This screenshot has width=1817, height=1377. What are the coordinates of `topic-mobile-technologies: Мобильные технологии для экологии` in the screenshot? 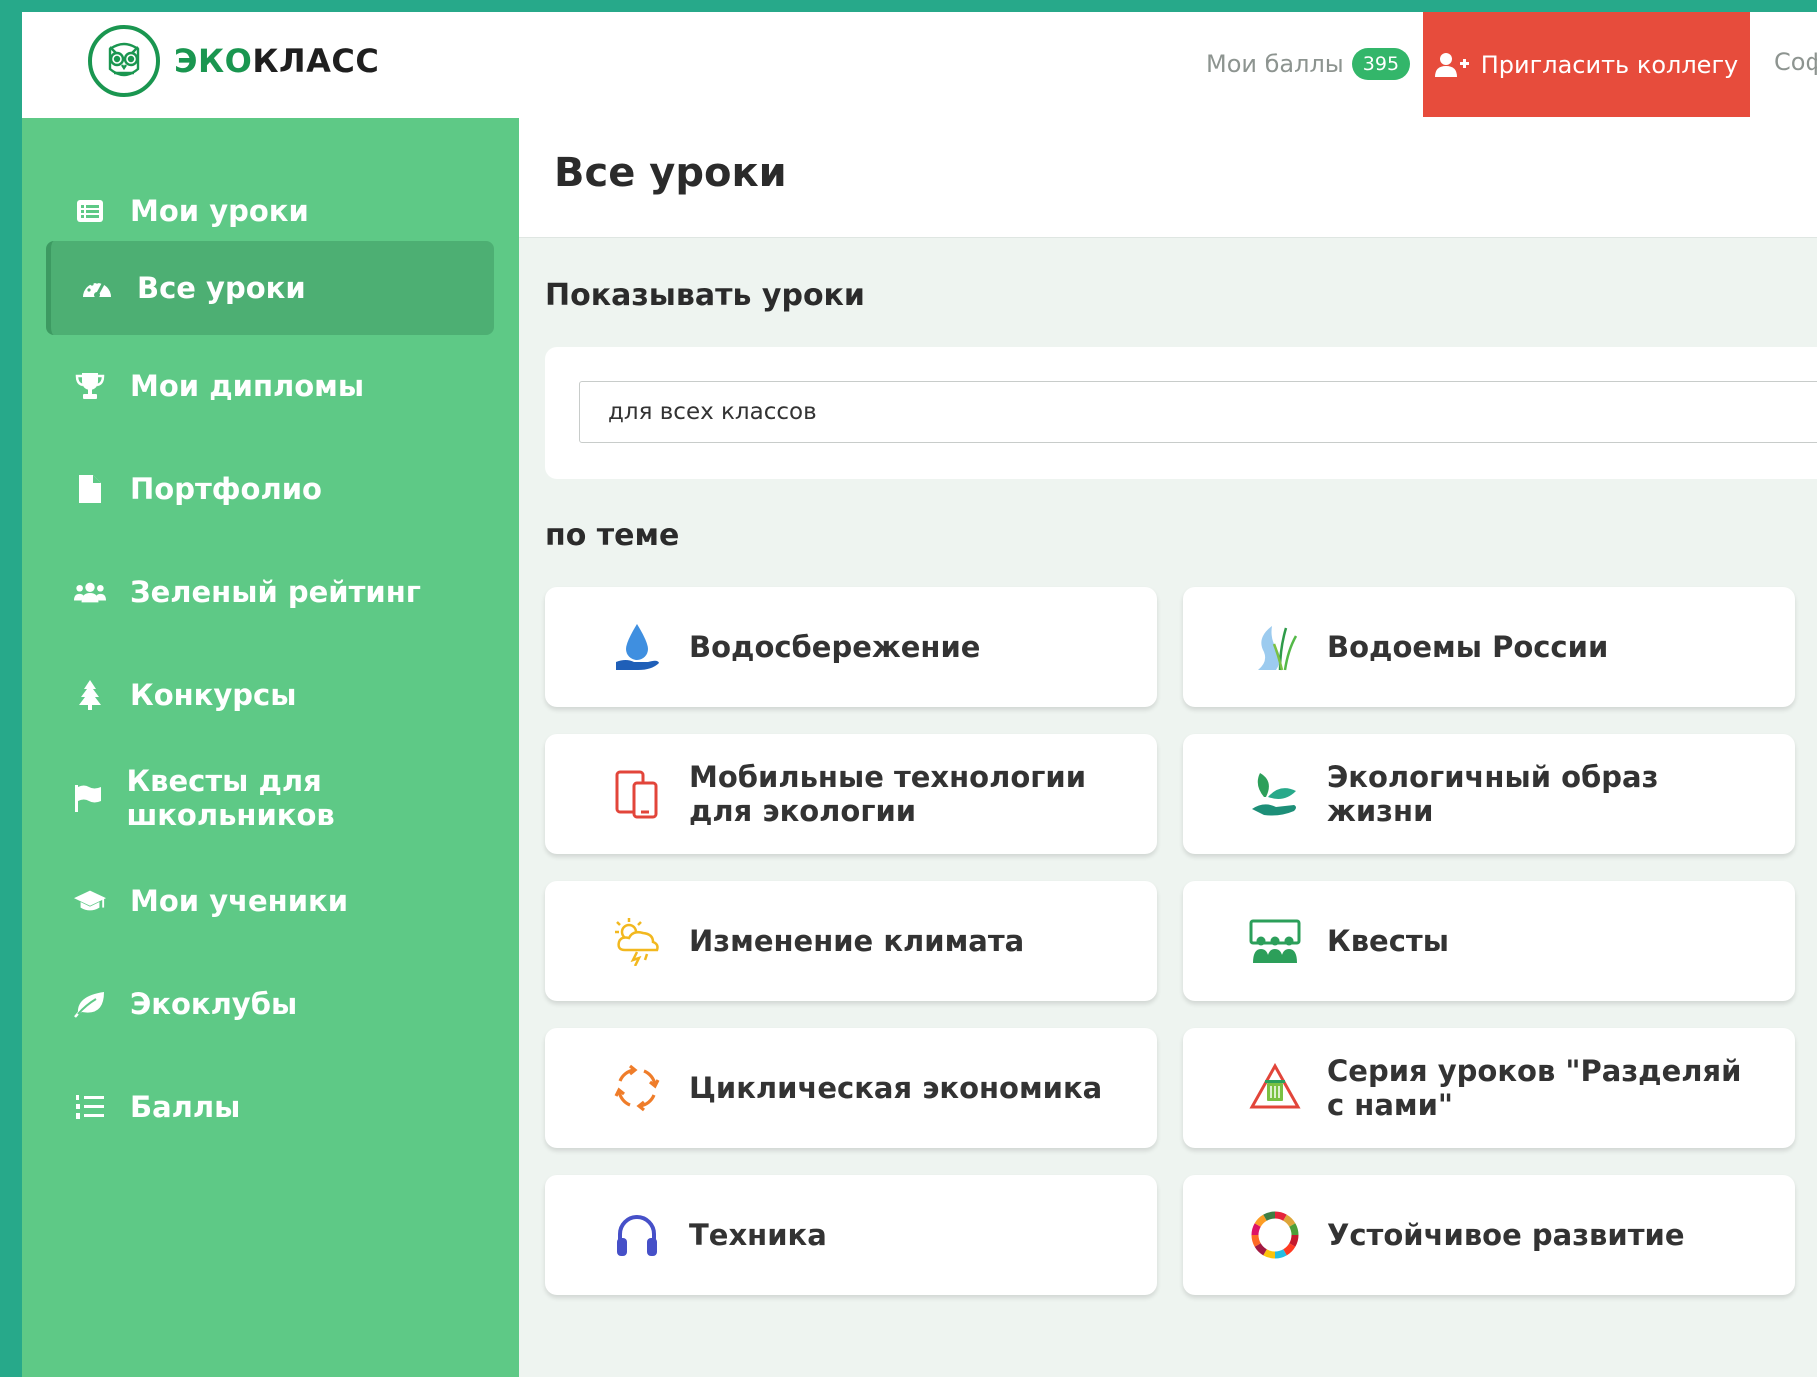 It's located at (851, 794).